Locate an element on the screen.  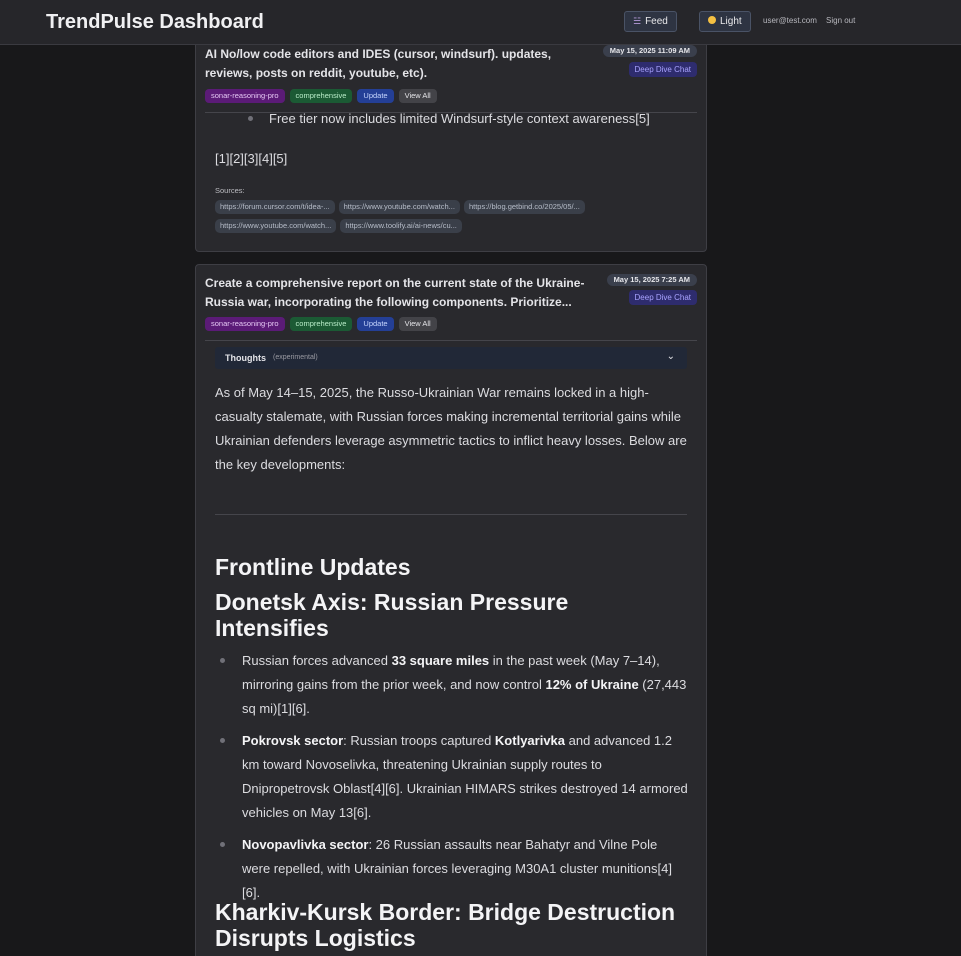
feed-button: ☱ Feed is located at coordinates (650, 21).